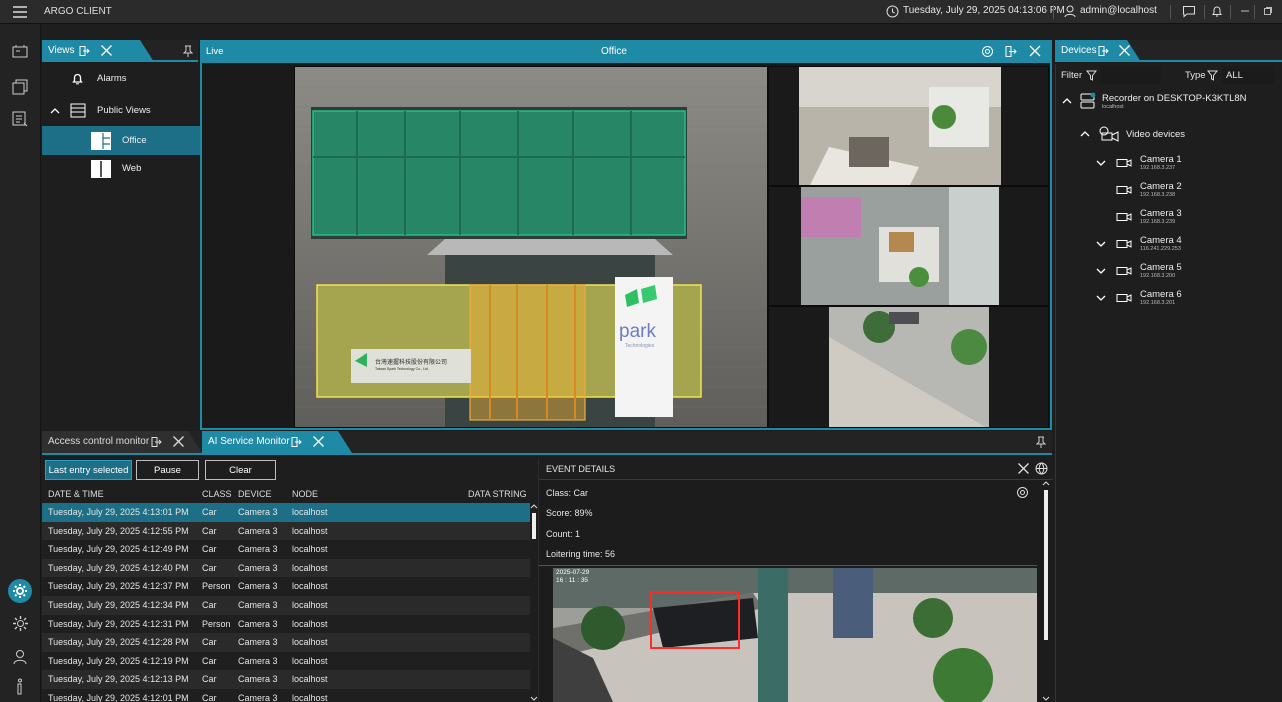 Image resolution: width=1282 pixels, height=702 pixels. I want to click on tab-ai-service-monitor: AI Service Monitor, so click(277, 442).